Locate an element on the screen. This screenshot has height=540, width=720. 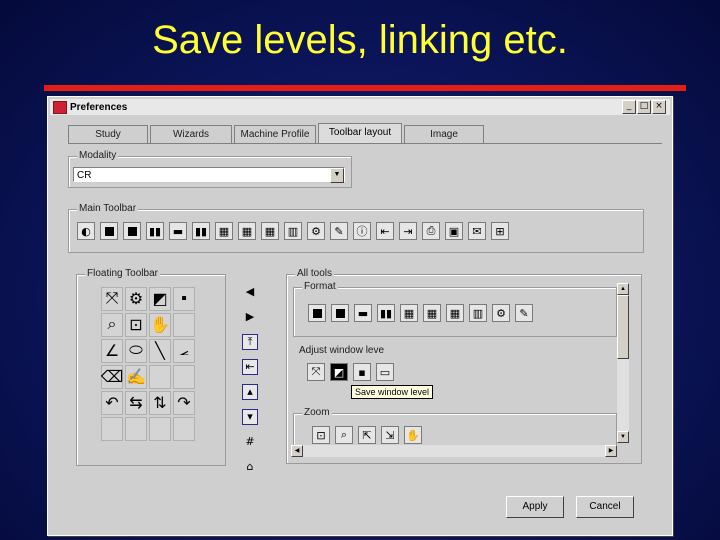
save-icon: ▣ is located at coordinates (454, 231).